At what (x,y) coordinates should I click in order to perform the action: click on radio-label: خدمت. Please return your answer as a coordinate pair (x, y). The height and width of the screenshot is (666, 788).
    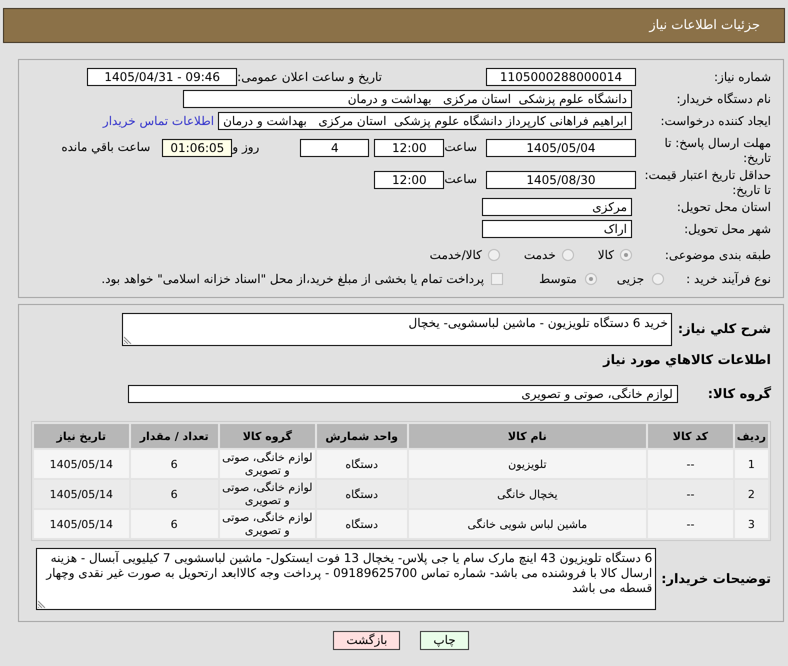
    Looking at the image, I should click on (540, 255).